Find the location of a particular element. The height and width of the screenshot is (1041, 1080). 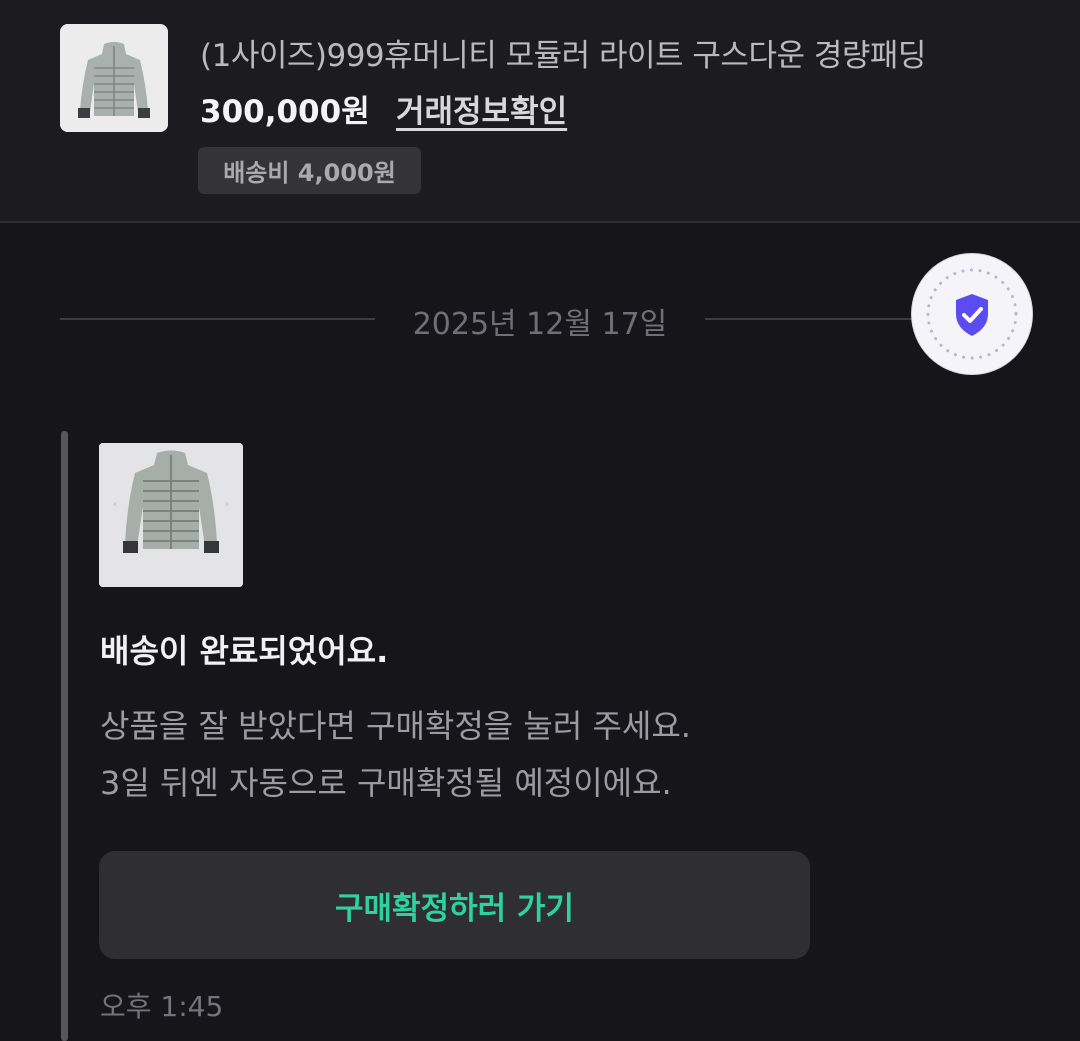

message-product-image: ‹ › is located at coordinates (171, 515).